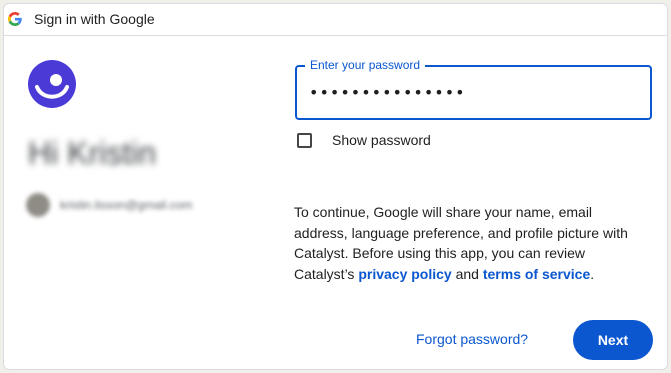  What do you see at coordinates (52, 84) in the screenshot?
I see `catalyst-logo-icon` at bounding box center [52, 84].